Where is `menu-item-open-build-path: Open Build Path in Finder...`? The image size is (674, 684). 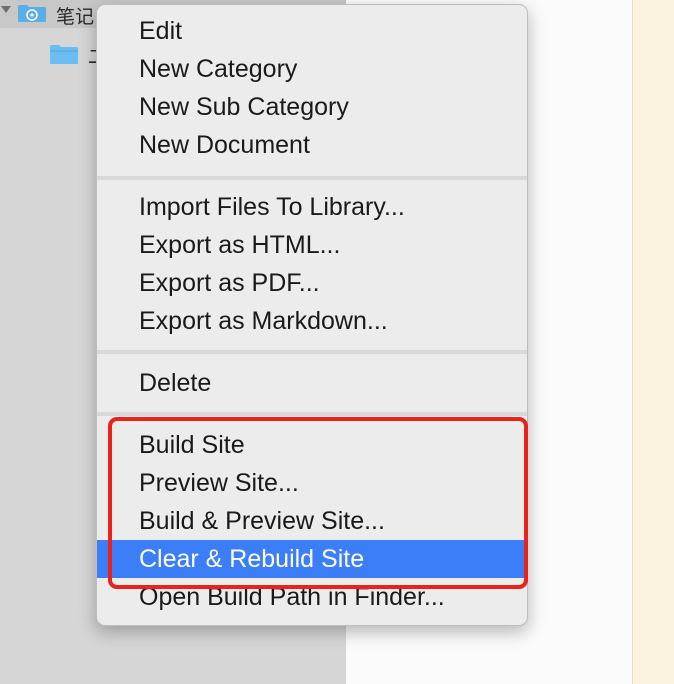 menu-item-open-build-path: Open Build Path in Finder... is located at coordinates (312, 597).